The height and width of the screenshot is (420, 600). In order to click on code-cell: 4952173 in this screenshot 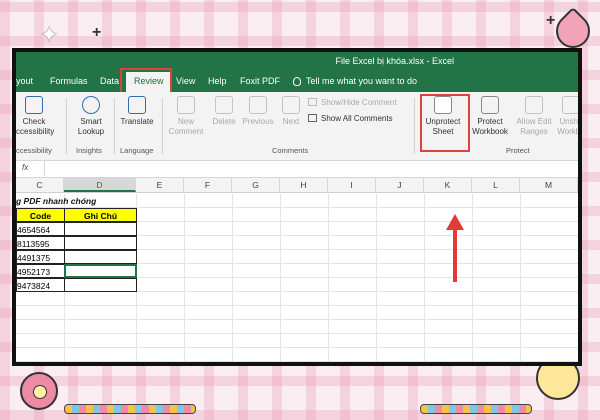, I will do `click(40, 271)`.